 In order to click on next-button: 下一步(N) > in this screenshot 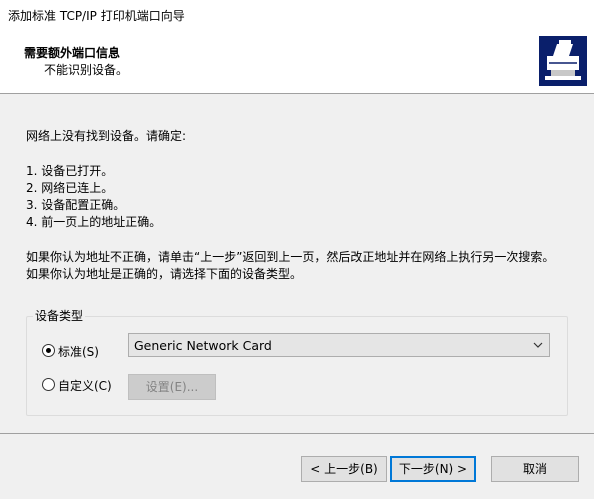, I will do `click(433, 469)`.